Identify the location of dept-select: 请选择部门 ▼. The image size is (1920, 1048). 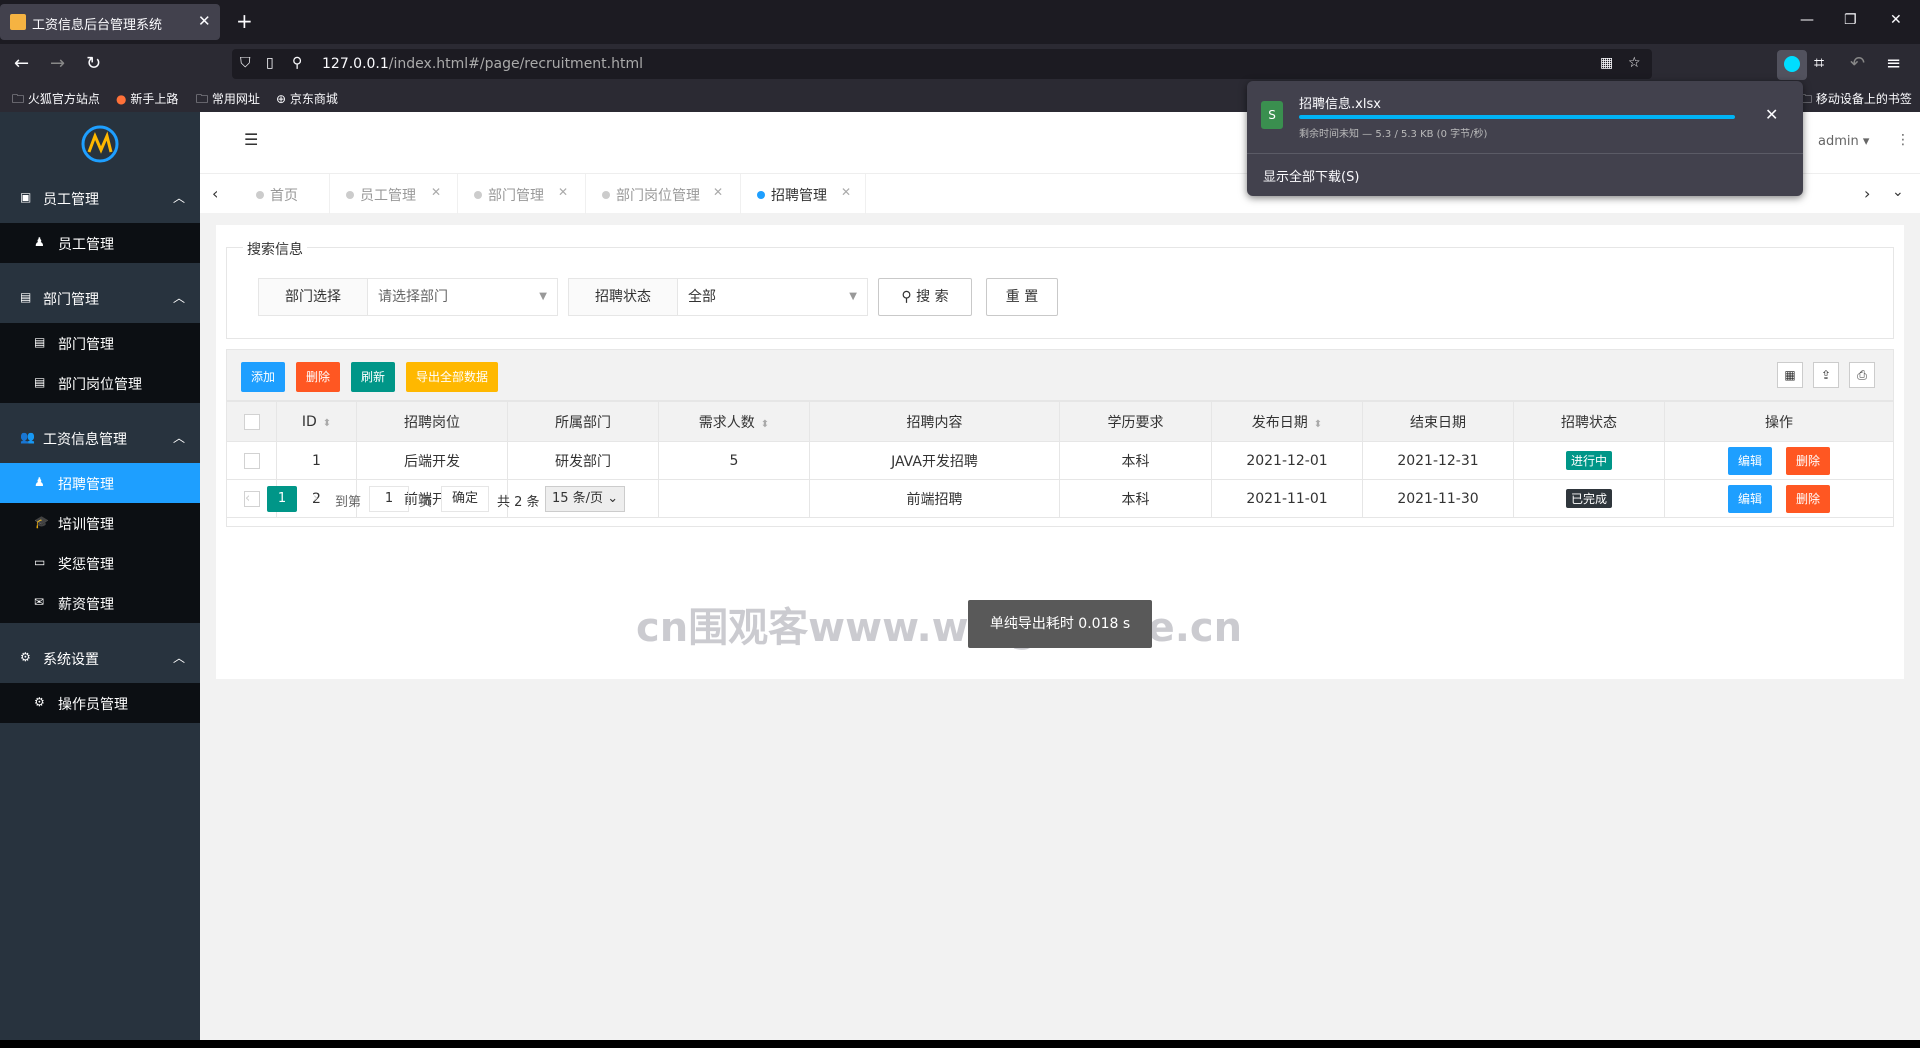
(463, 297).